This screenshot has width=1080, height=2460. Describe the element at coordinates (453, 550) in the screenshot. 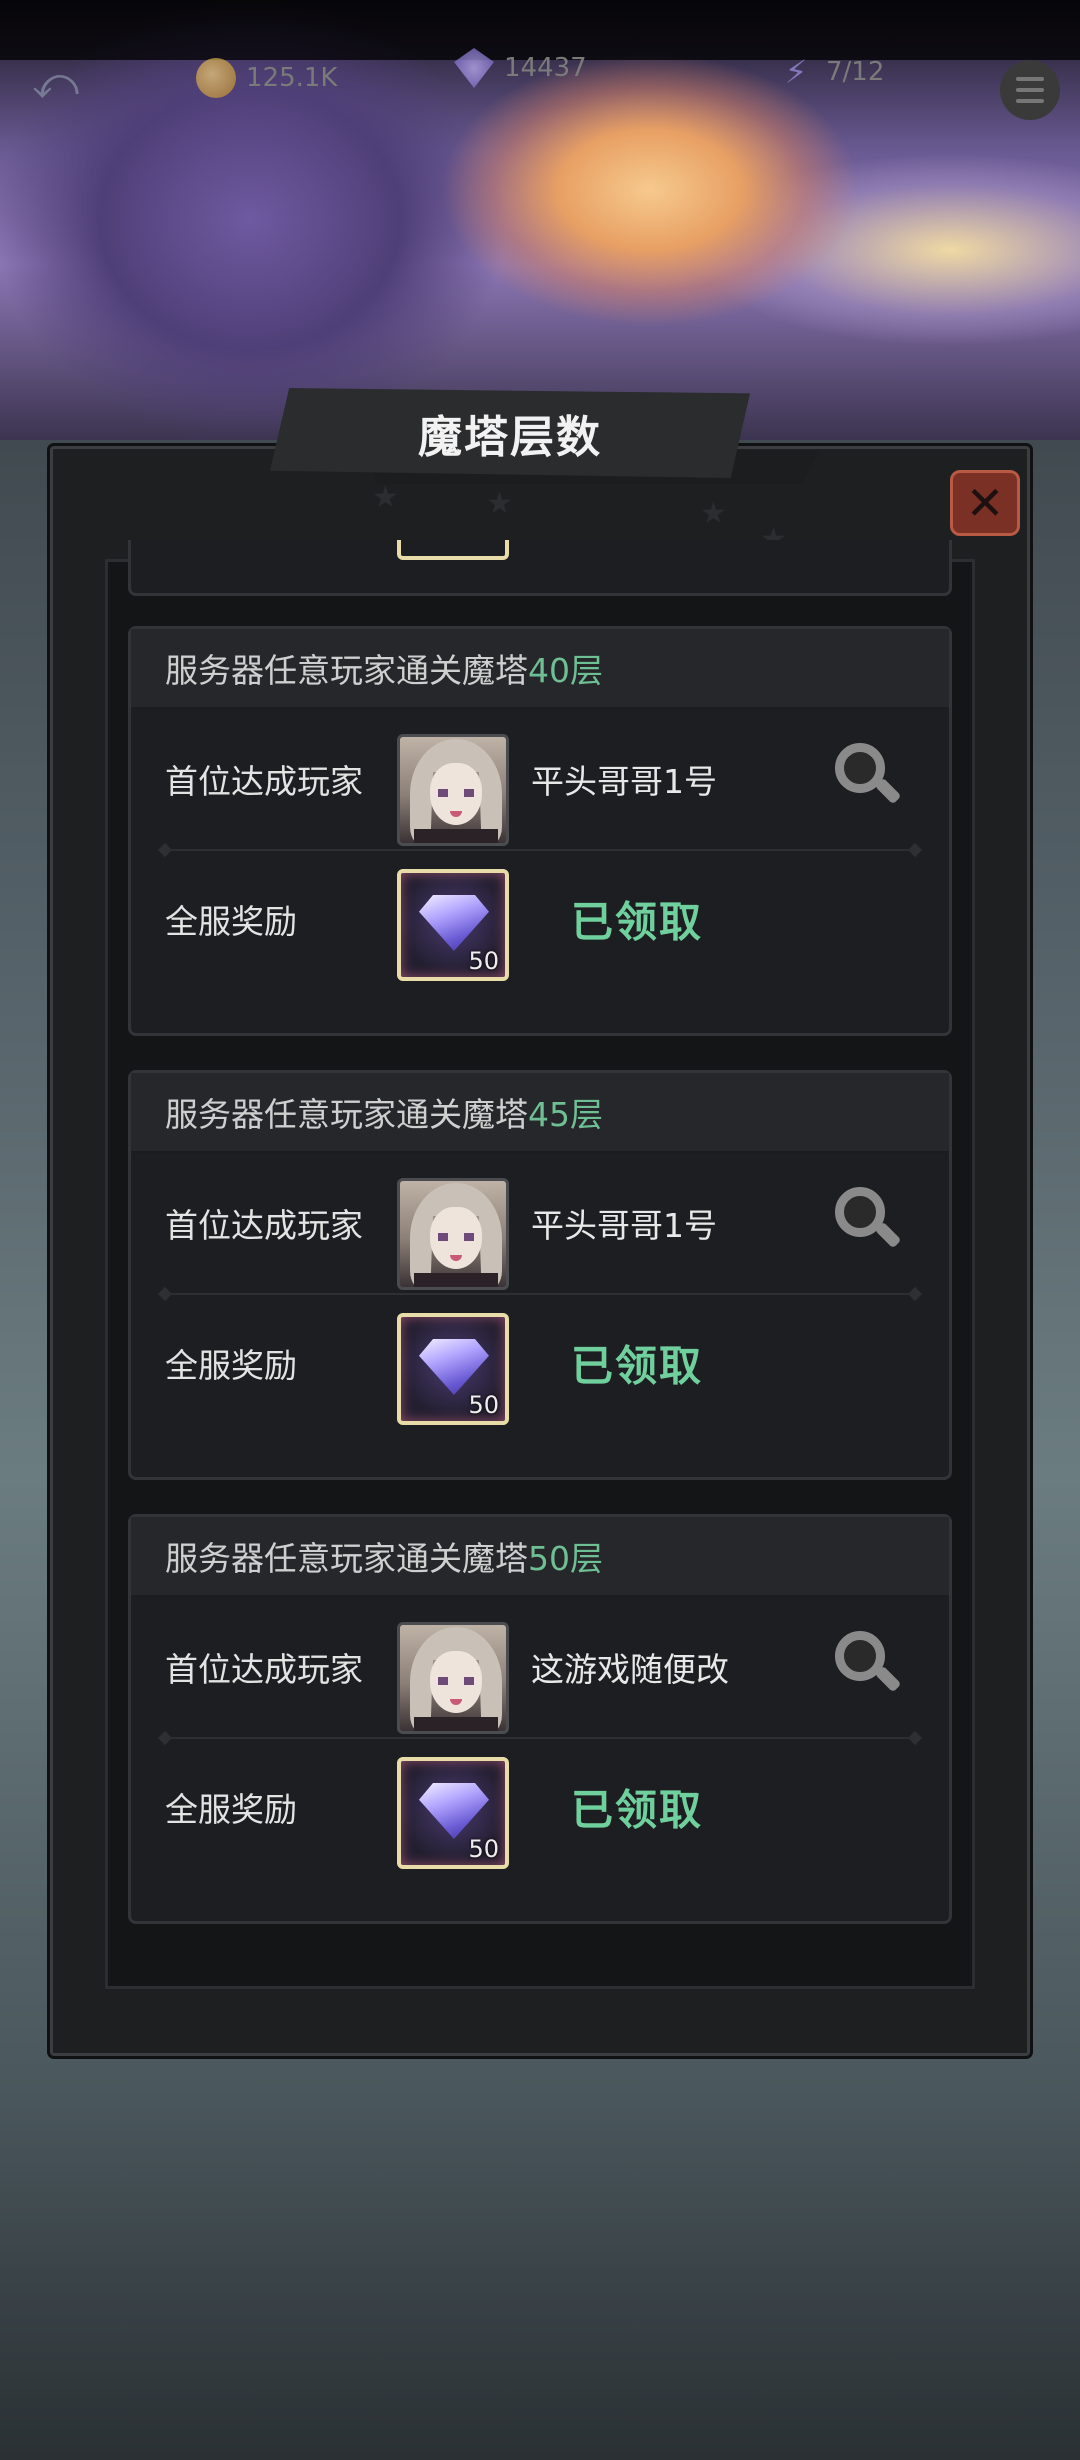

I see `reward-frame` at that location.